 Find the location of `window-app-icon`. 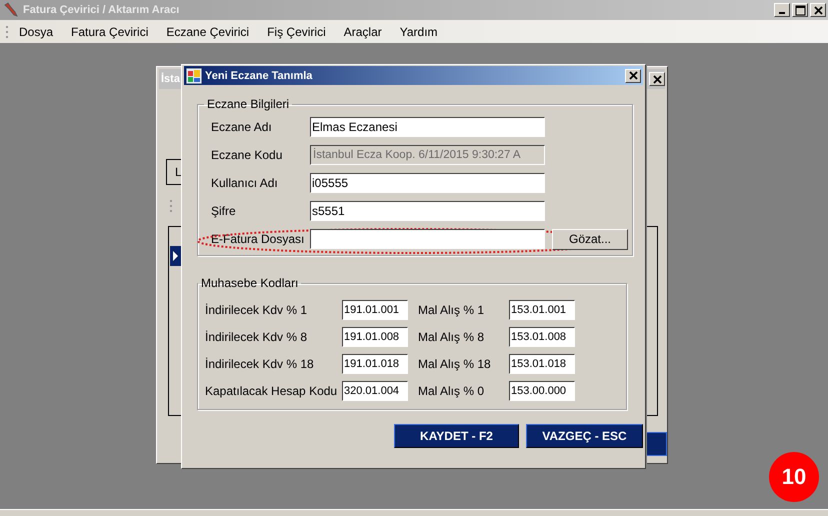

window-app-icon is located at coordinates (194, 76).